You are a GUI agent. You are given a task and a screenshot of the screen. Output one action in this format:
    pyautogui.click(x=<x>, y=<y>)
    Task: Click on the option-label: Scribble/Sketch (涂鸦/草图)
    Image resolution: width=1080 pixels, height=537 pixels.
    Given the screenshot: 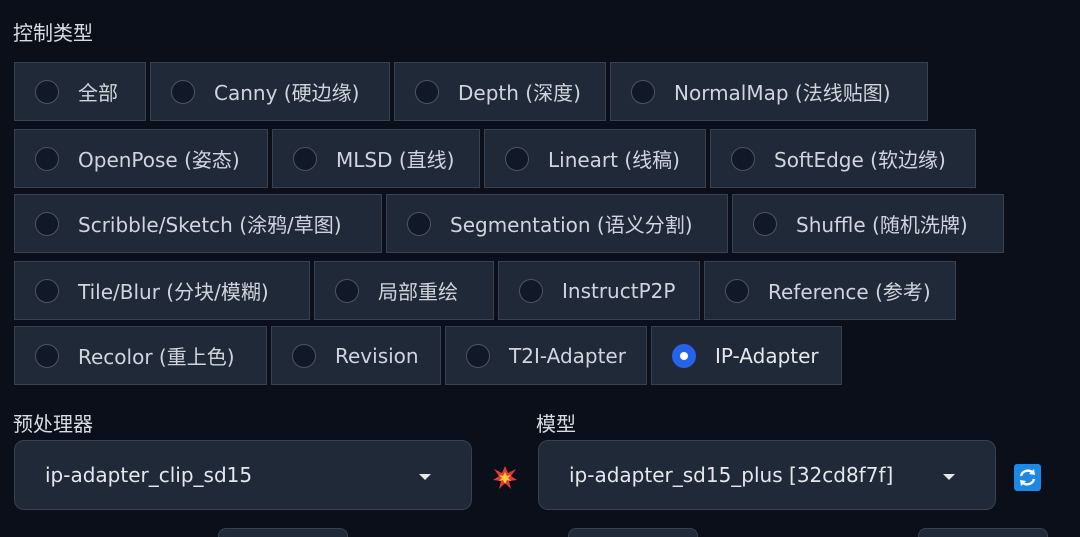 What is the action you would take?
    pyautogui.click(x=210, y=225)
    